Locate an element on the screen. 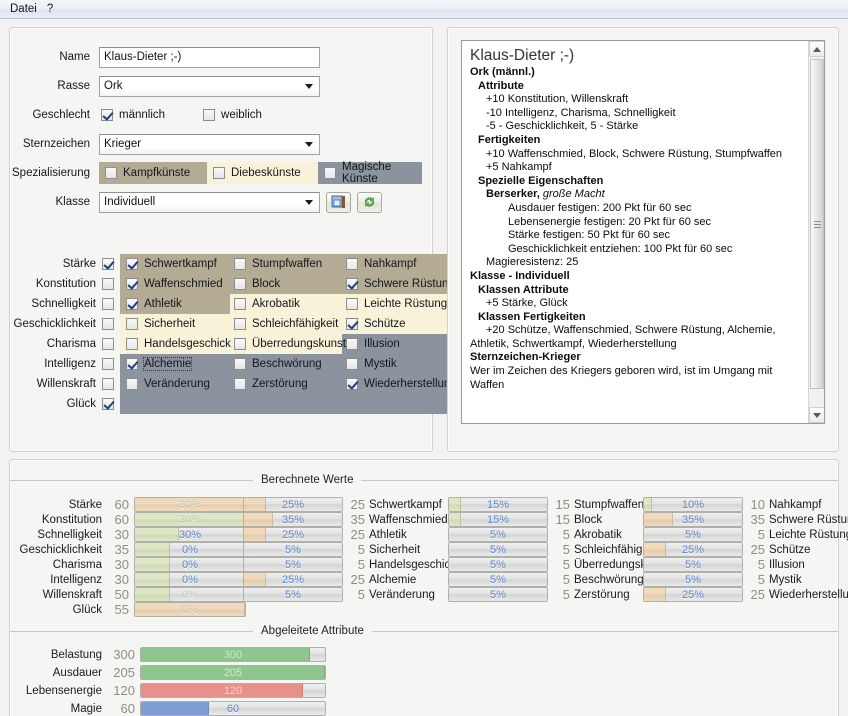  progress-bar: 300 is located at coordinates (233, 654).